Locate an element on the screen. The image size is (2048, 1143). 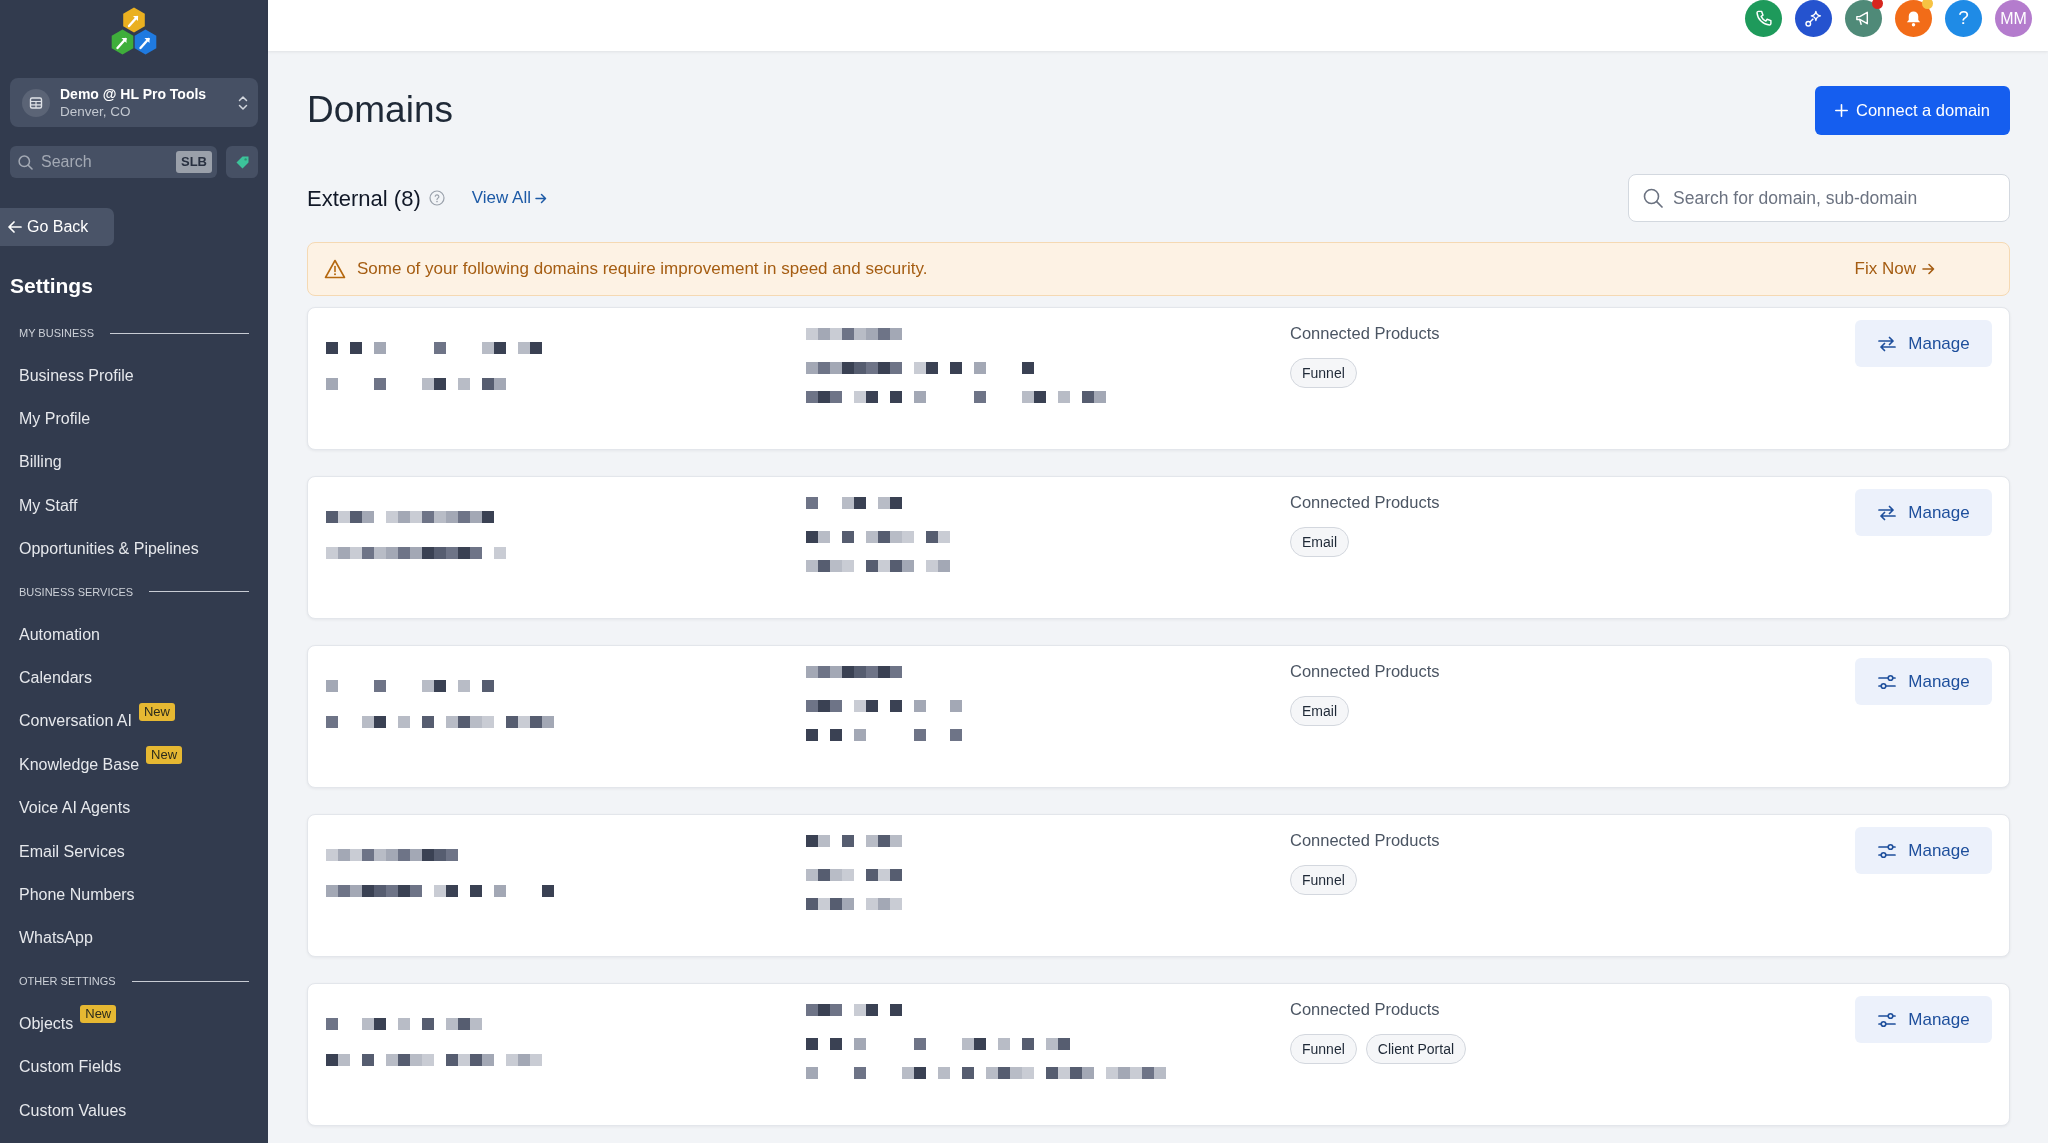
announcements-button is located at coordinates (1863, 18).